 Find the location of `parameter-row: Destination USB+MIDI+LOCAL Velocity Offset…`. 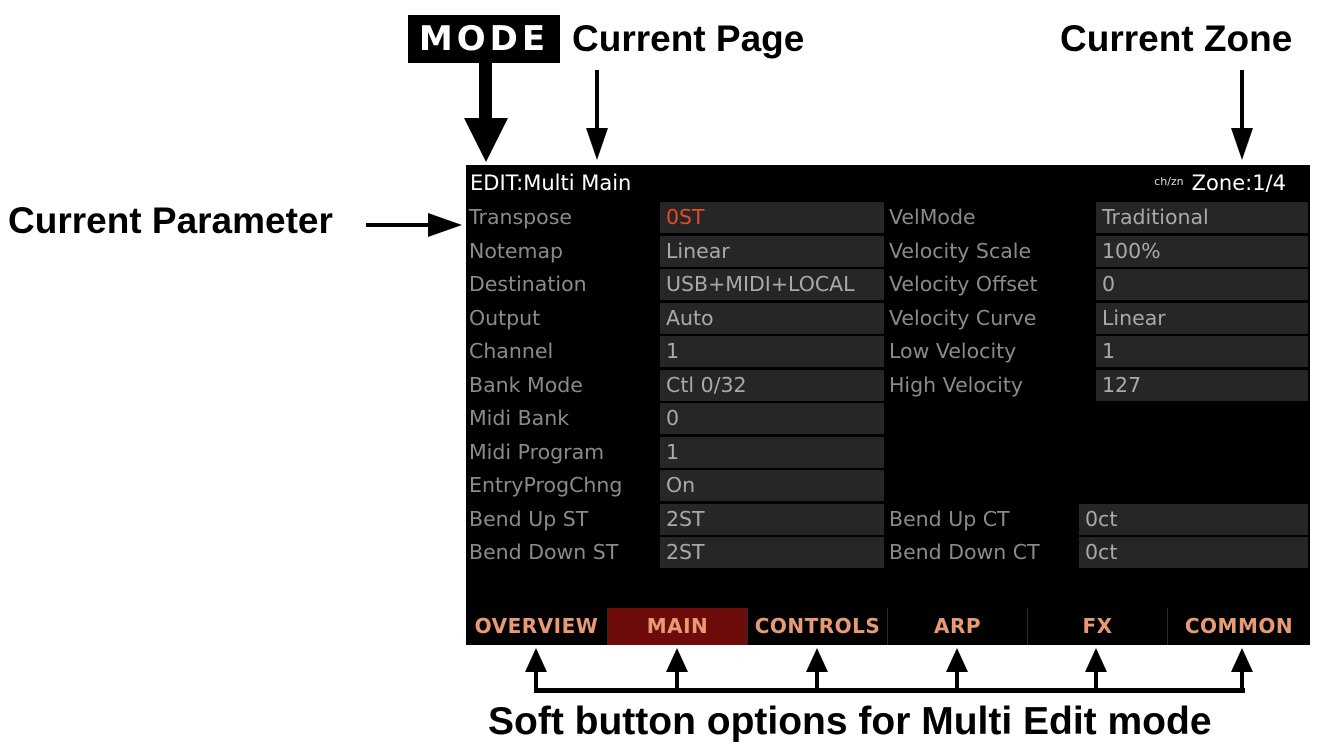

parameter-row: Destination USB+MIDI+LOCAL Velocity Offset… is located at coordinates (888, 284).